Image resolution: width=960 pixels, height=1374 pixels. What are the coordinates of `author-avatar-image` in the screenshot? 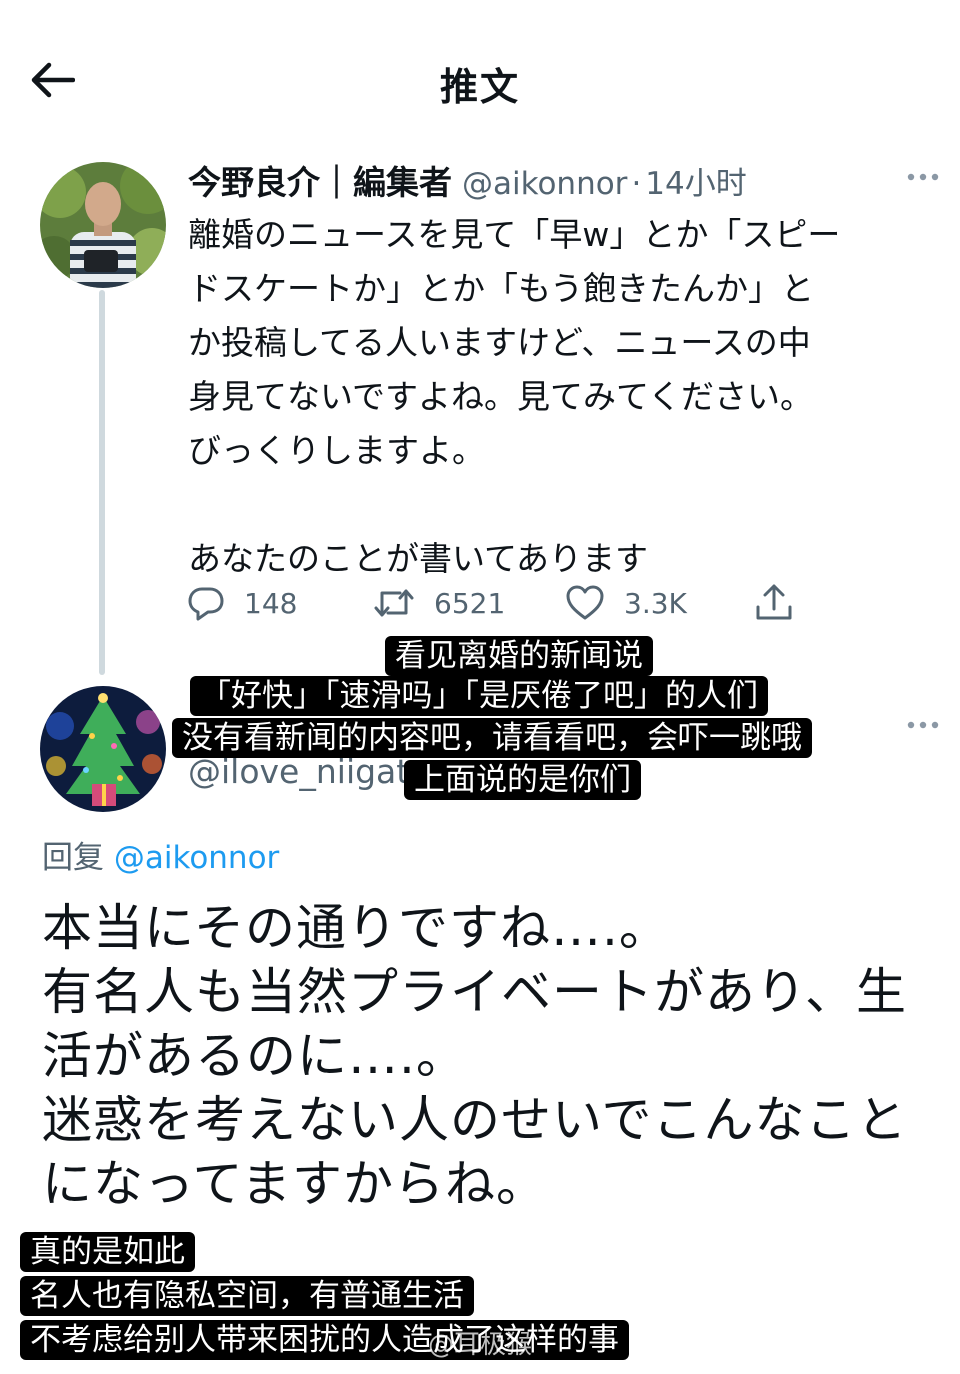 It's located at (103, 225).